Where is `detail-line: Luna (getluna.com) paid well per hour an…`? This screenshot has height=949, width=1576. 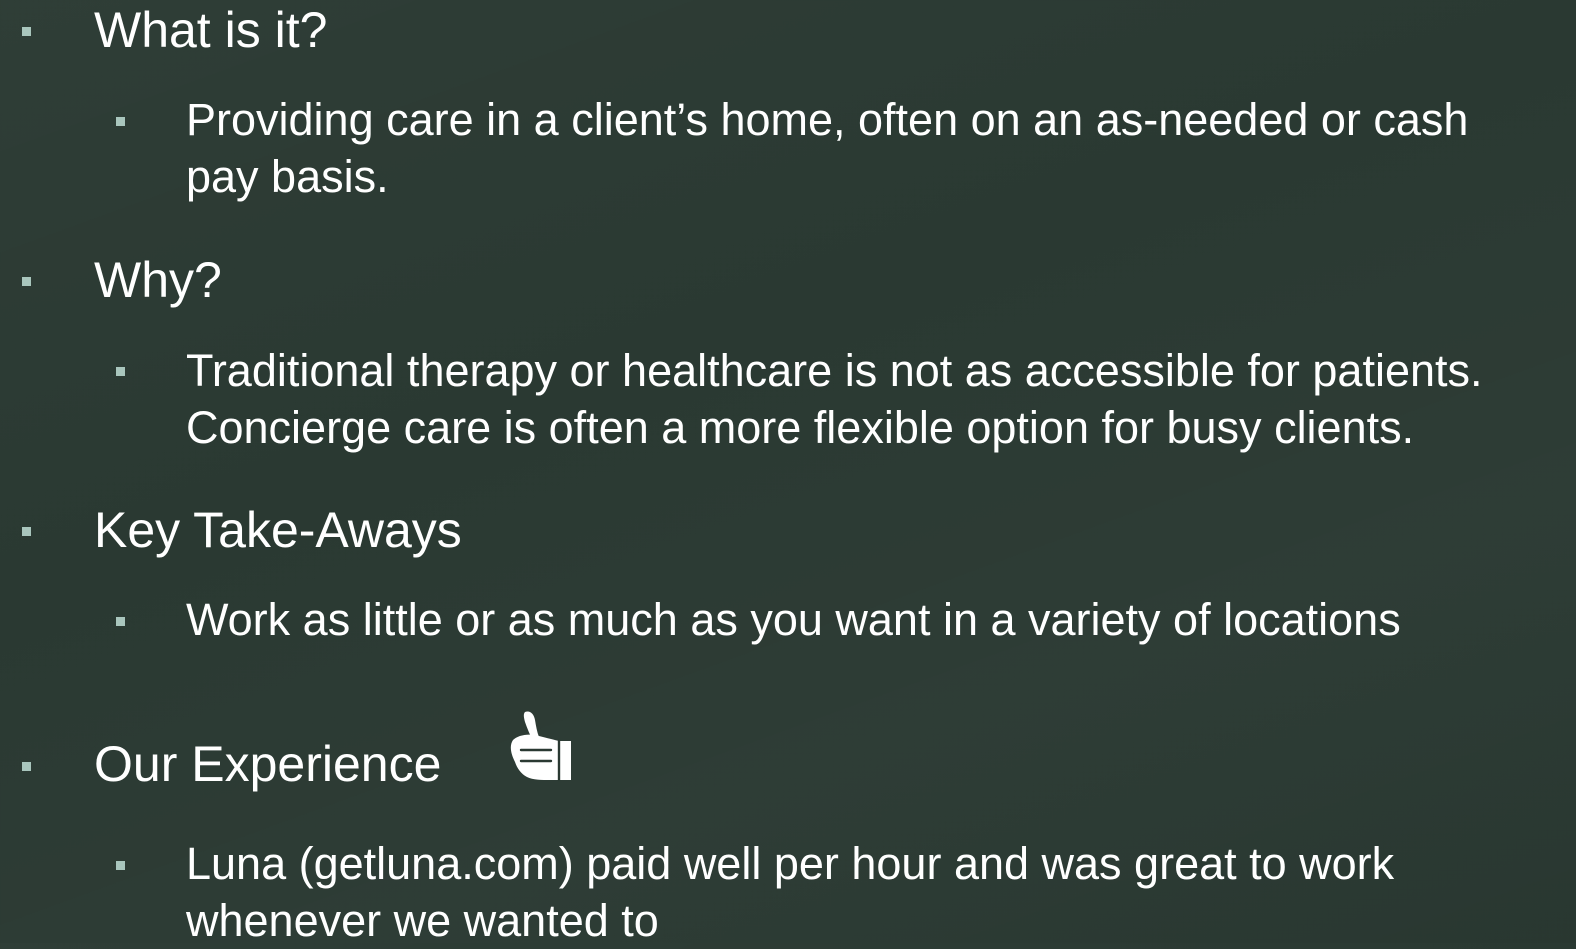
detail-line: Luna (getluna.com) paid well per hour an… is located at coordinates (790, 863).